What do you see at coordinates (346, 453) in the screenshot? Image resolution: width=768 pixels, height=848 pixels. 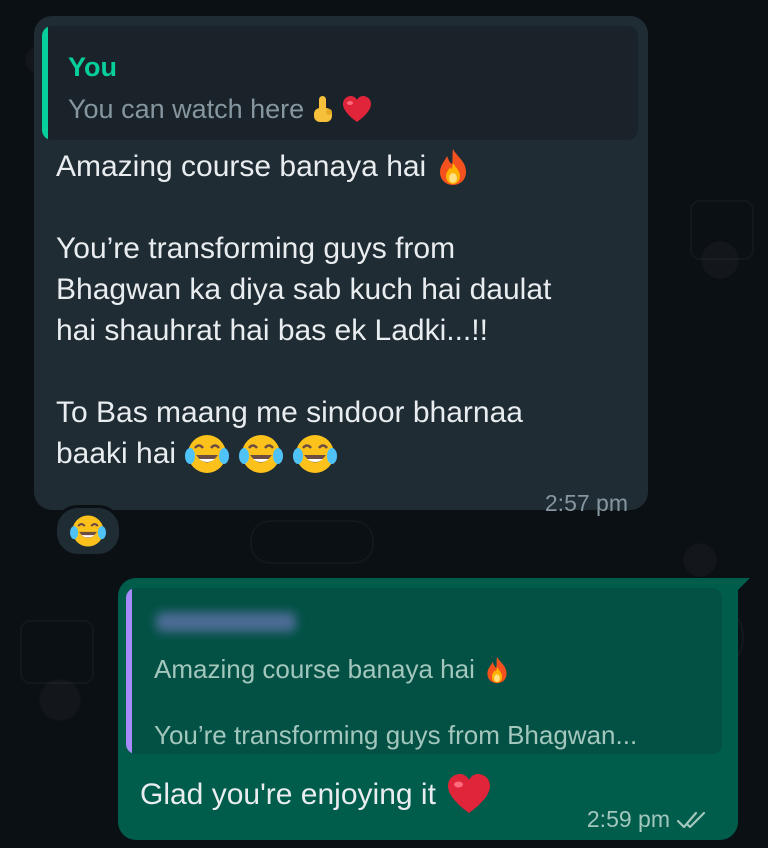 I see `message-line: baaki hai` at bounding box center [346, 453].